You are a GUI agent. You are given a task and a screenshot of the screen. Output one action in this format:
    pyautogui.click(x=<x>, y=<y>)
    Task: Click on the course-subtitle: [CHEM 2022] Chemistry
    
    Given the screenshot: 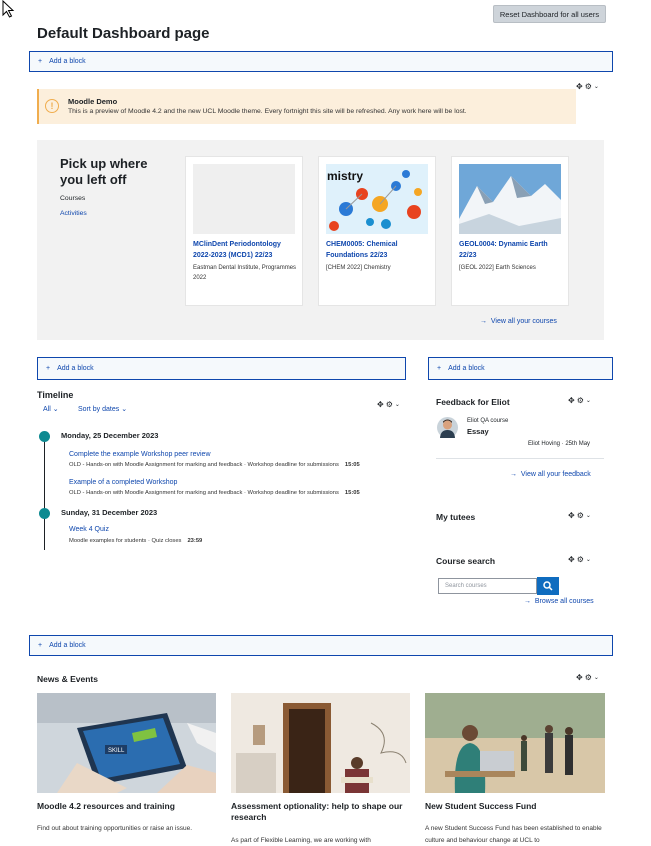 What is the action you would take?
    pyautogui.click(x=358, y=268)
    